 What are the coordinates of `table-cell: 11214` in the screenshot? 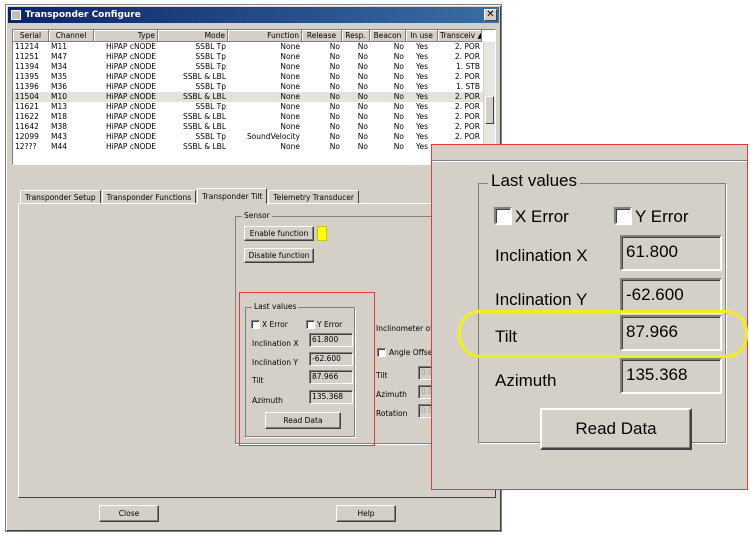 It's located at (27, 46).